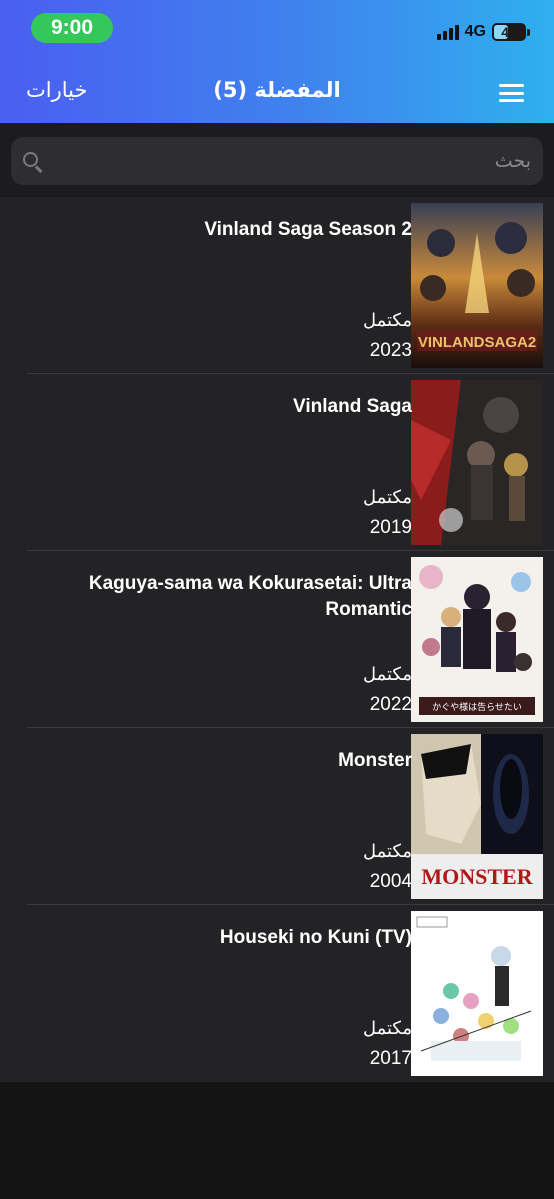  Describe the element at coordinates (390, 881) in the screenshot. I see `item-year: 2004` at that location.